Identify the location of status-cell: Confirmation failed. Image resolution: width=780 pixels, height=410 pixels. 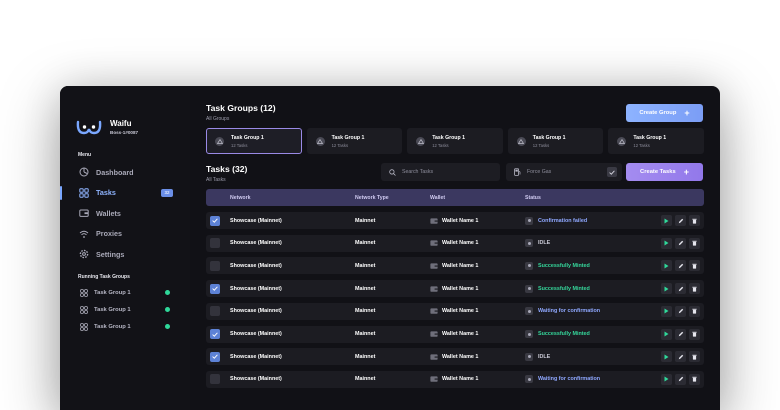
(563, 220).